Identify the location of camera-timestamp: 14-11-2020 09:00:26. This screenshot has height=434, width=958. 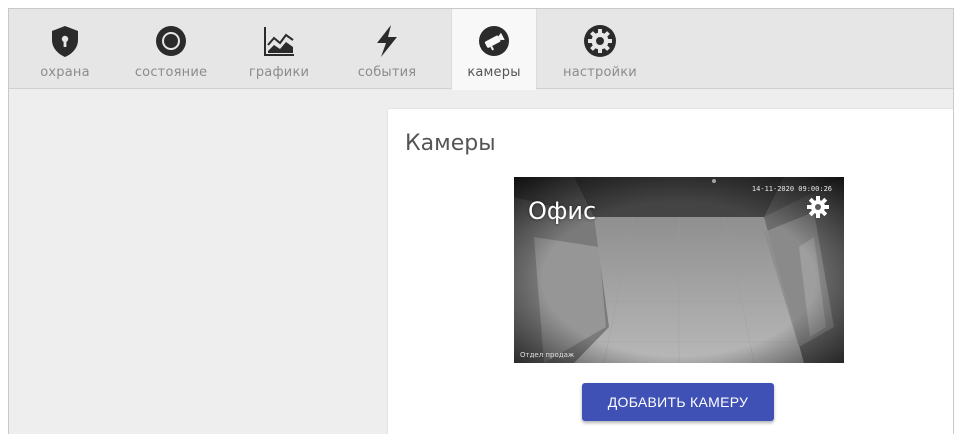
(791, 189).